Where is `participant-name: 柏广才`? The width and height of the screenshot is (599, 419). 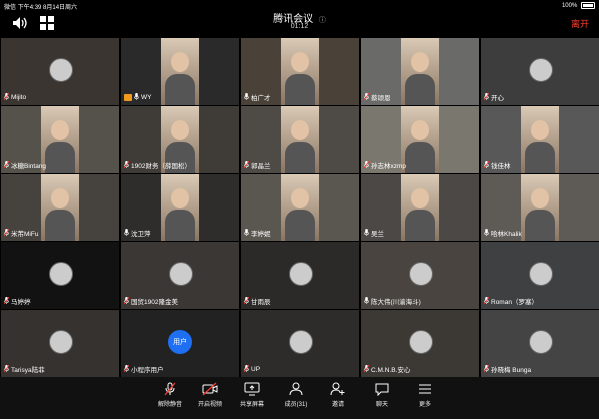 participant-name: 柏广才 is located at coordinates (257, 97).